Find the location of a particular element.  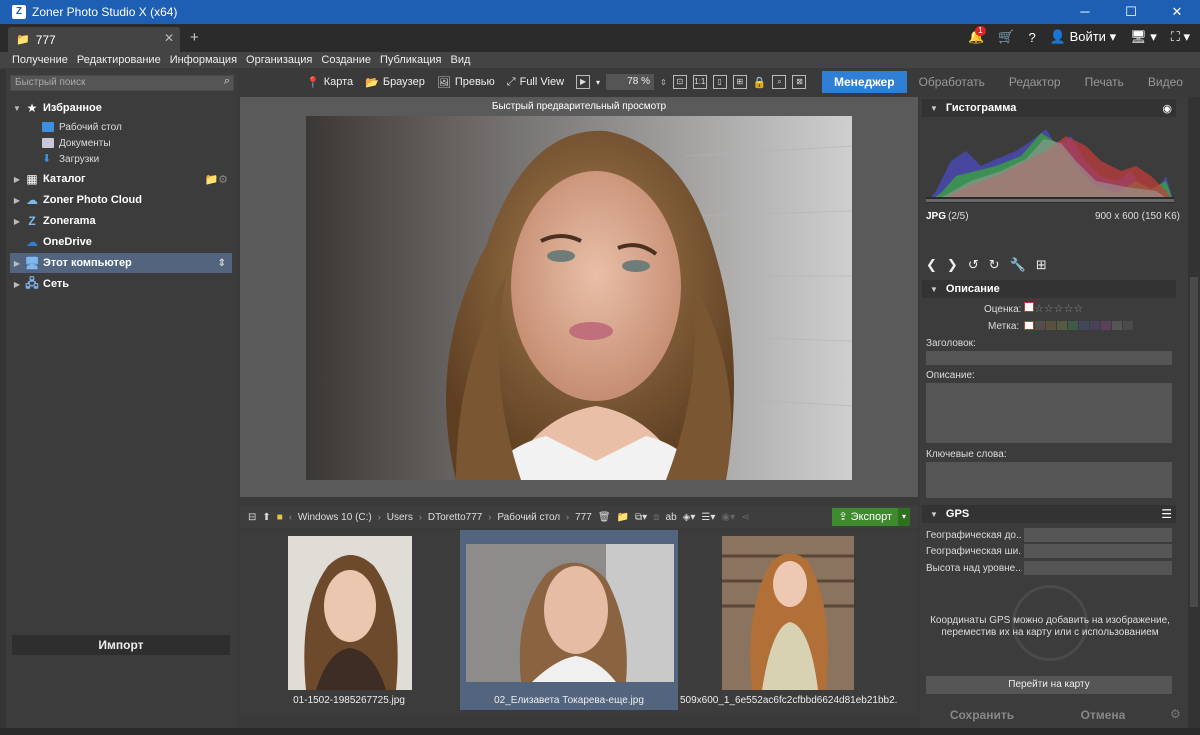

move-icon: ⧈ is located at coordinates (656, 517).